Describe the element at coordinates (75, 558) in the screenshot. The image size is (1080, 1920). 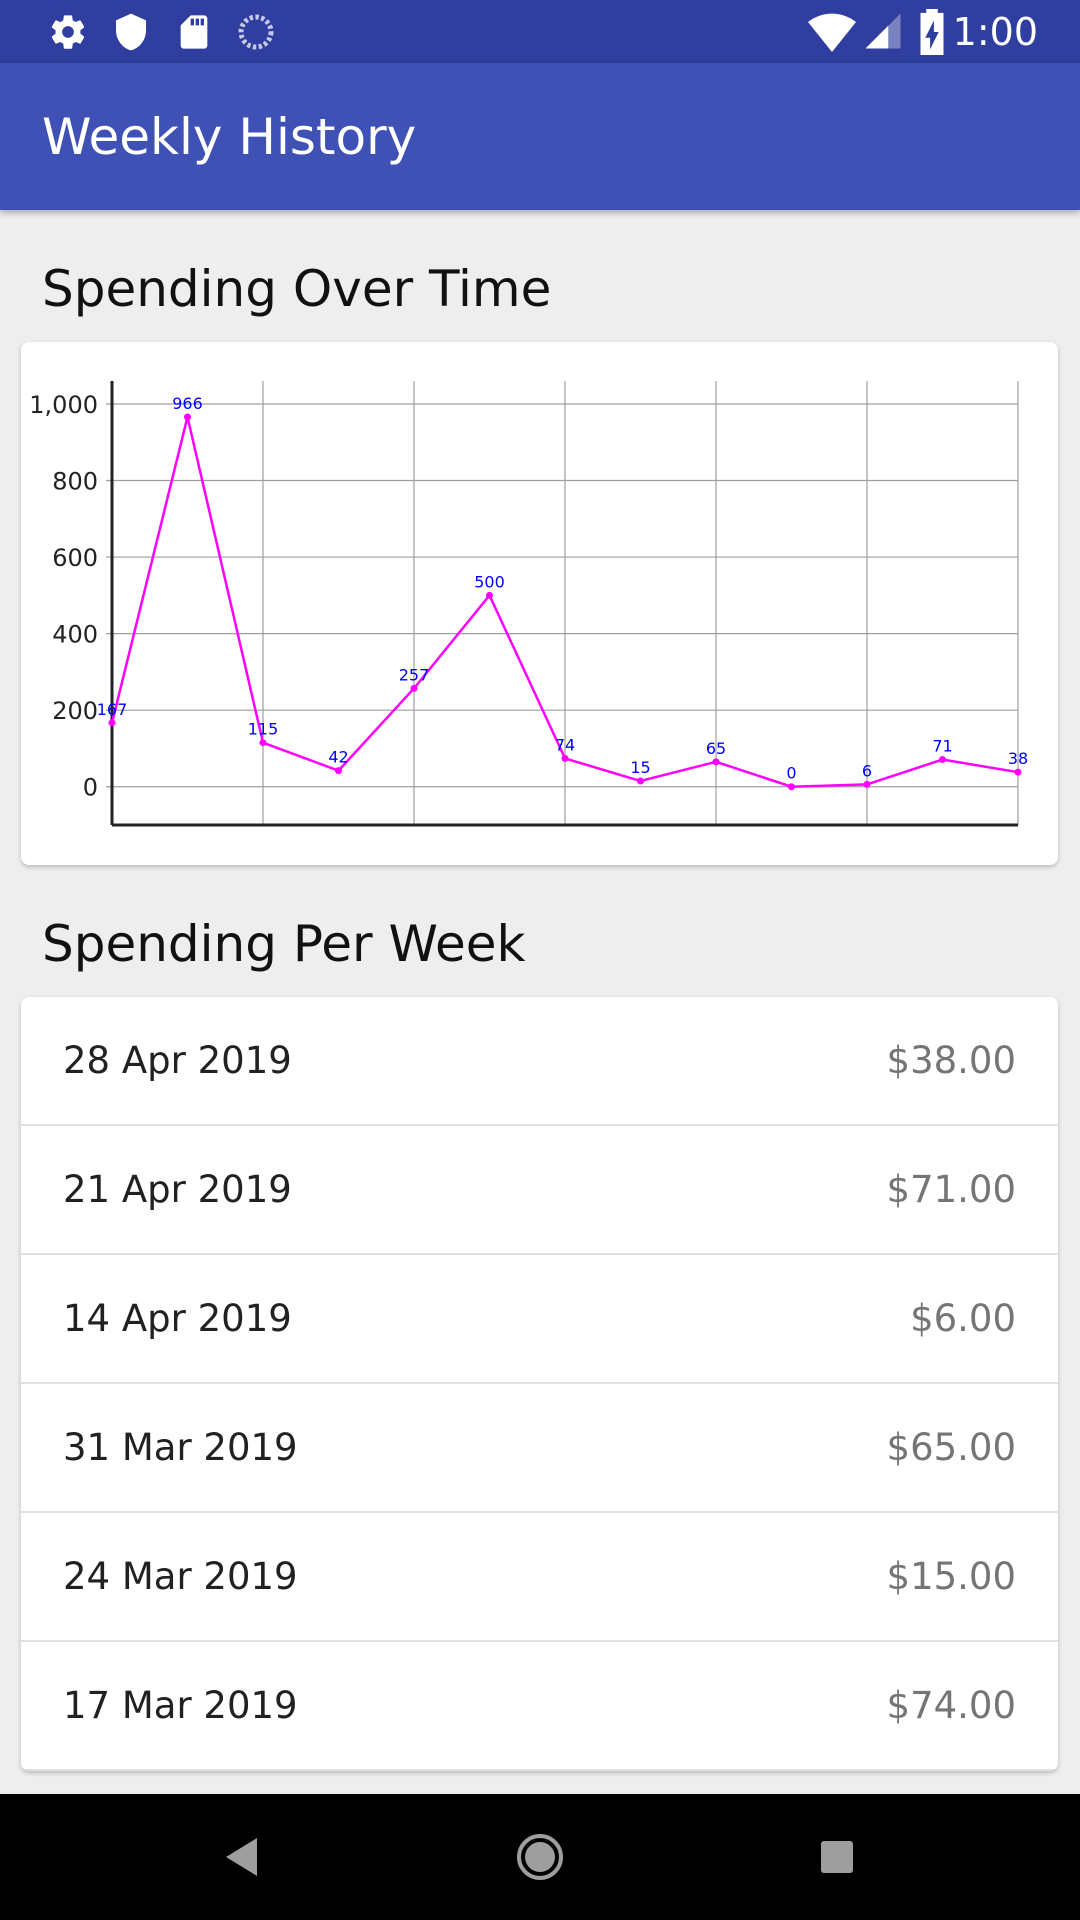
I see `y-tick-label: 600` at that location.